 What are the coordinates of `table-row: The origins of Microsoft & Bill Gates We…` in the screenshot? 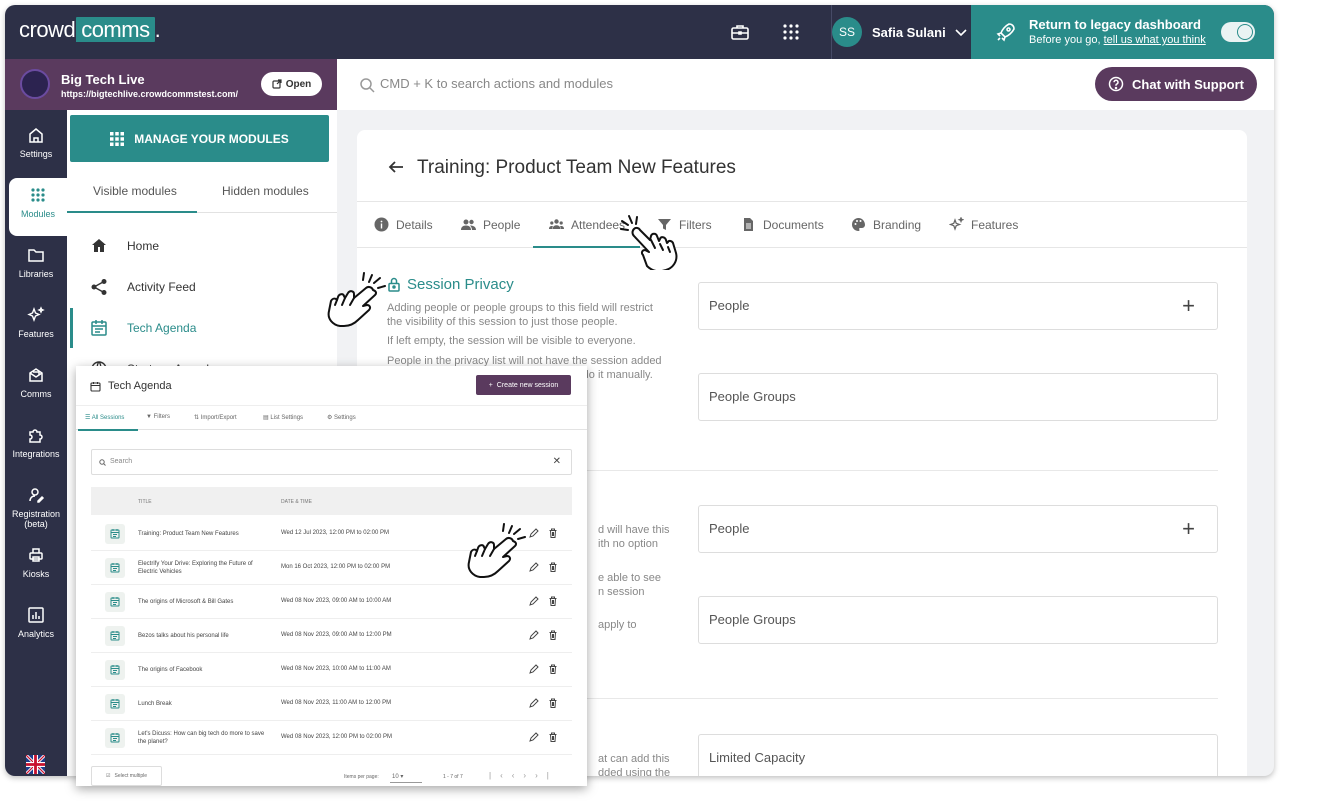 It's located at (331, 602).